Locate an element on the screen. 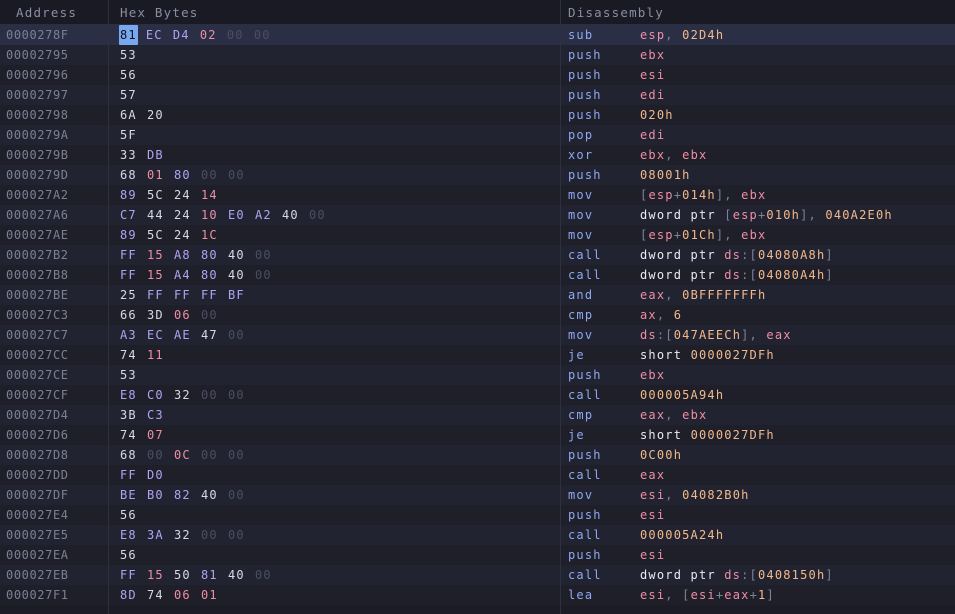 The width and height of the screenshot is (955, 614). hex-byte: C0 is located at coordinates (160, 395).